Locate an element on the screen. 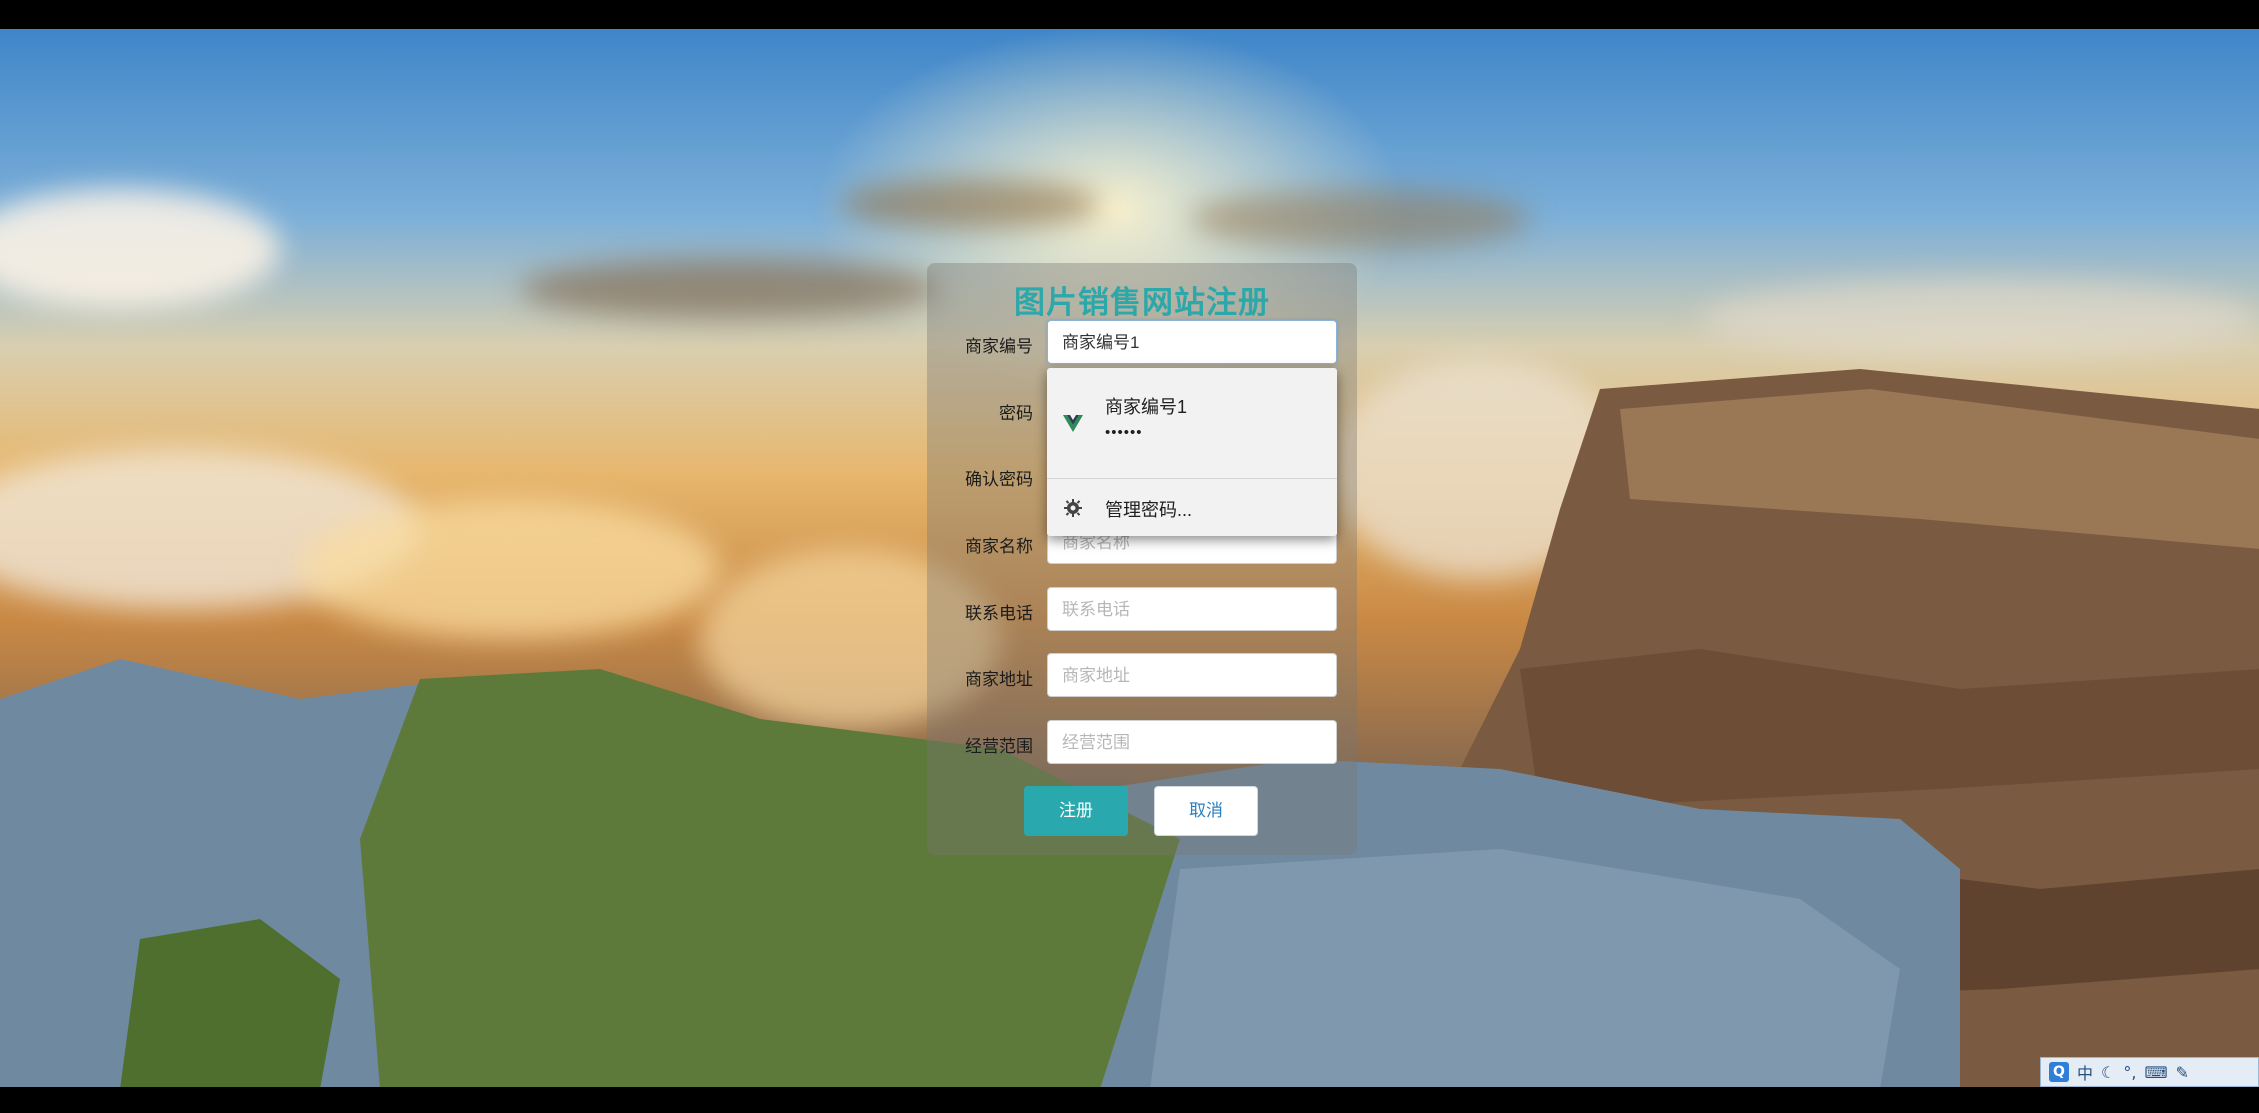 This screenshot has width=2259, height=1113. letterbox-bottom is located at coordinates (1129, 1100).